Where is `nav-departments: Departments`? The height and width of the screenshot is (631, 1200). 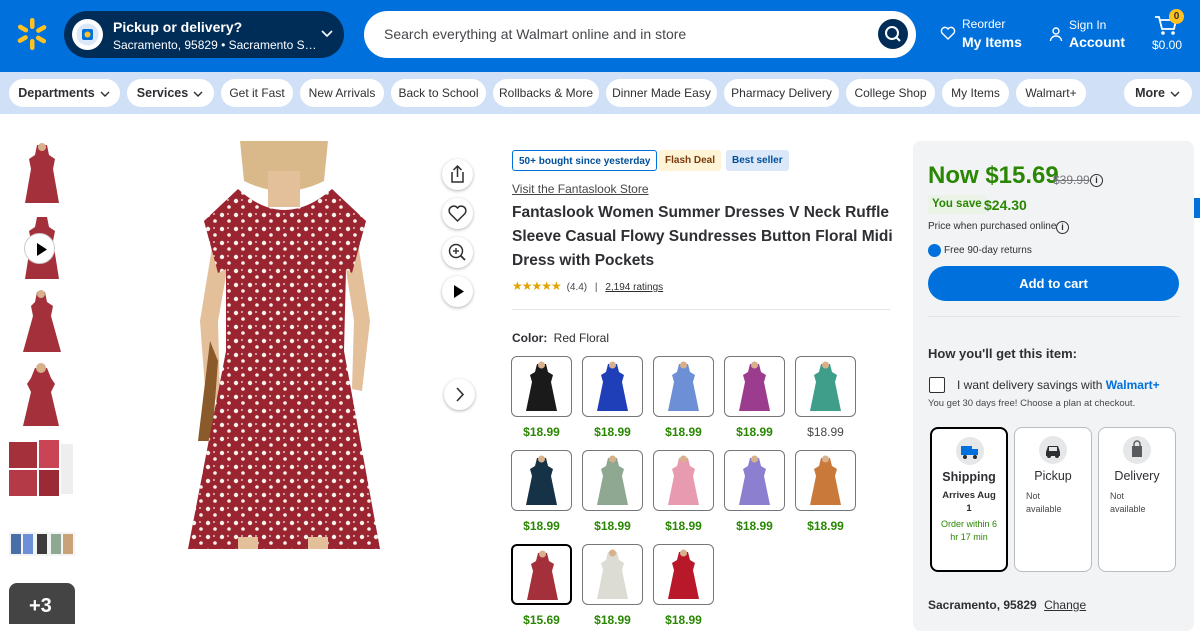
nav-departments: Departments is located at coordinates (64, 93).